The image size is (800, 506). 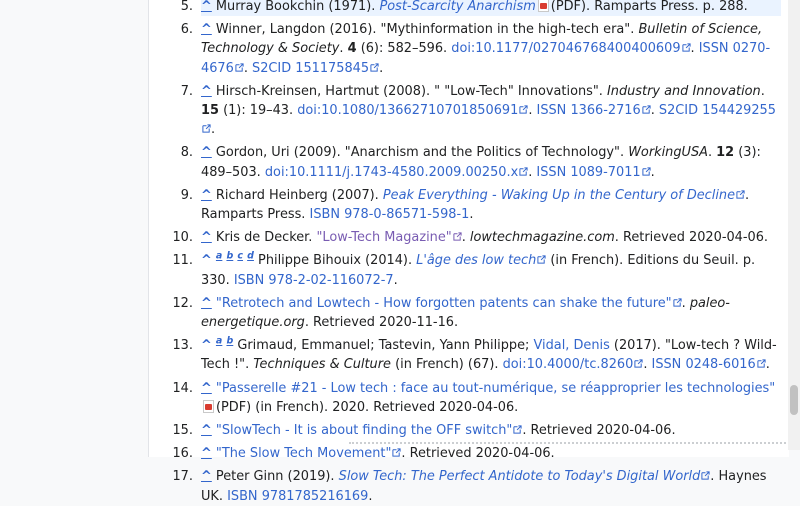 I want to click on ref-title-link: Post-Scarcity Anarchism, so click(x=457, y=7).